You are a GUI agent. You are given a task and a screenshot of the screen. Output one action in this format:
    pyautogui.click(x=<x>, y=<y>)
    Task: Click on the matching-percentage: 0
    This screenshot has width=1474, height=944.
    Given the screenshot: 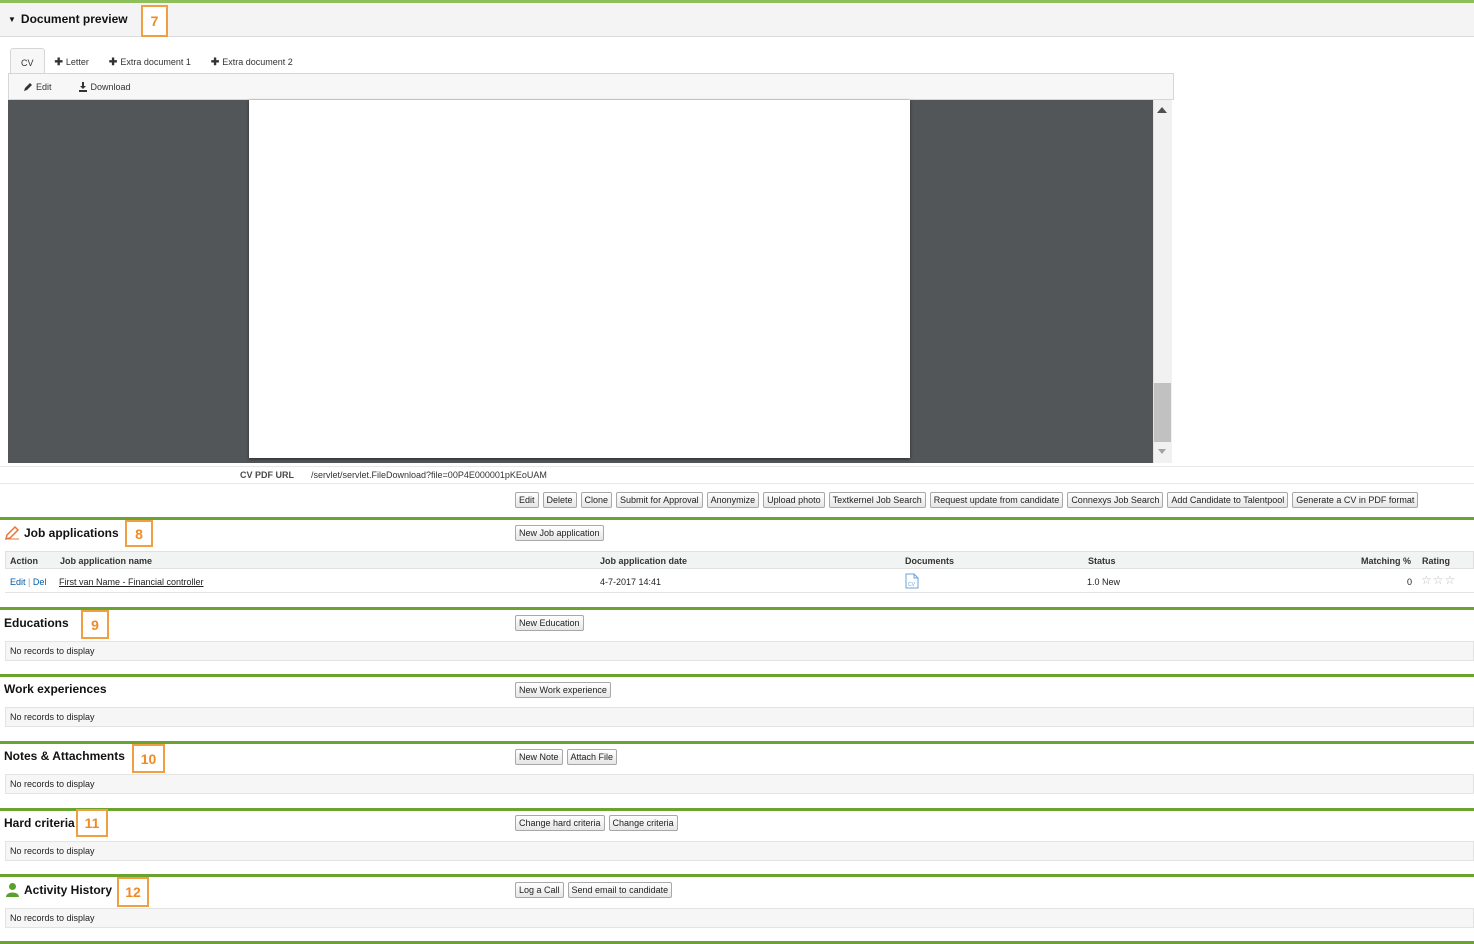 What is the action you would take?
    pyautogui.click(x=1410, y=582)
    